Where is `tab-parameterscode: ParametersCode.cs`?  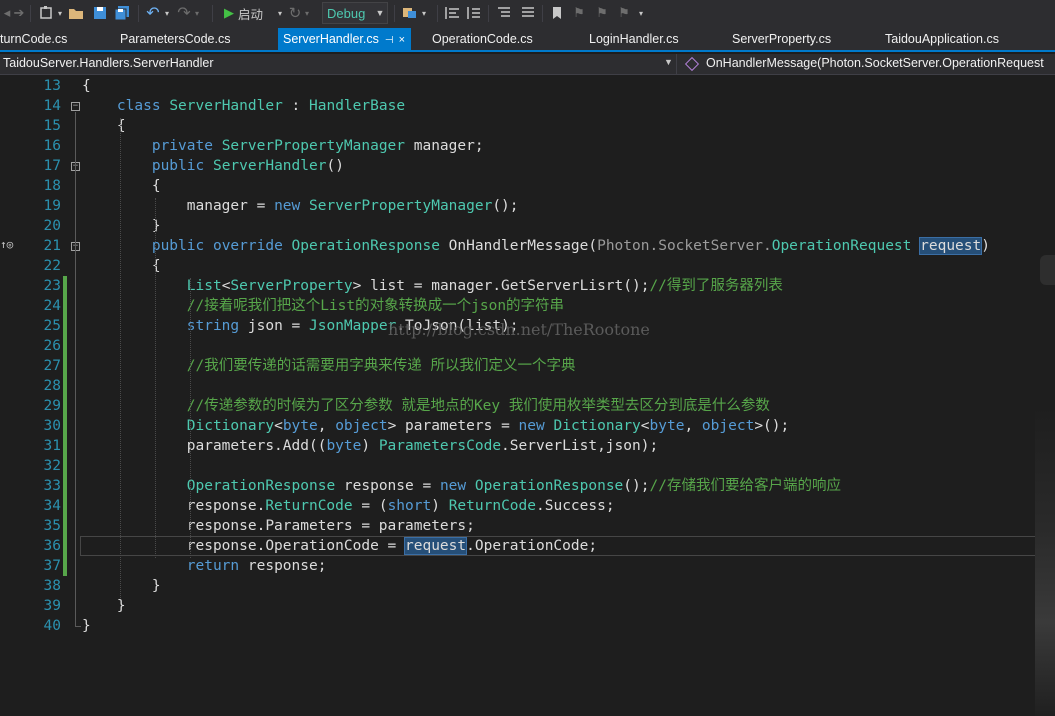
tab-parameterscode: ParametersCode.cs is located at coordinates (175, 39).